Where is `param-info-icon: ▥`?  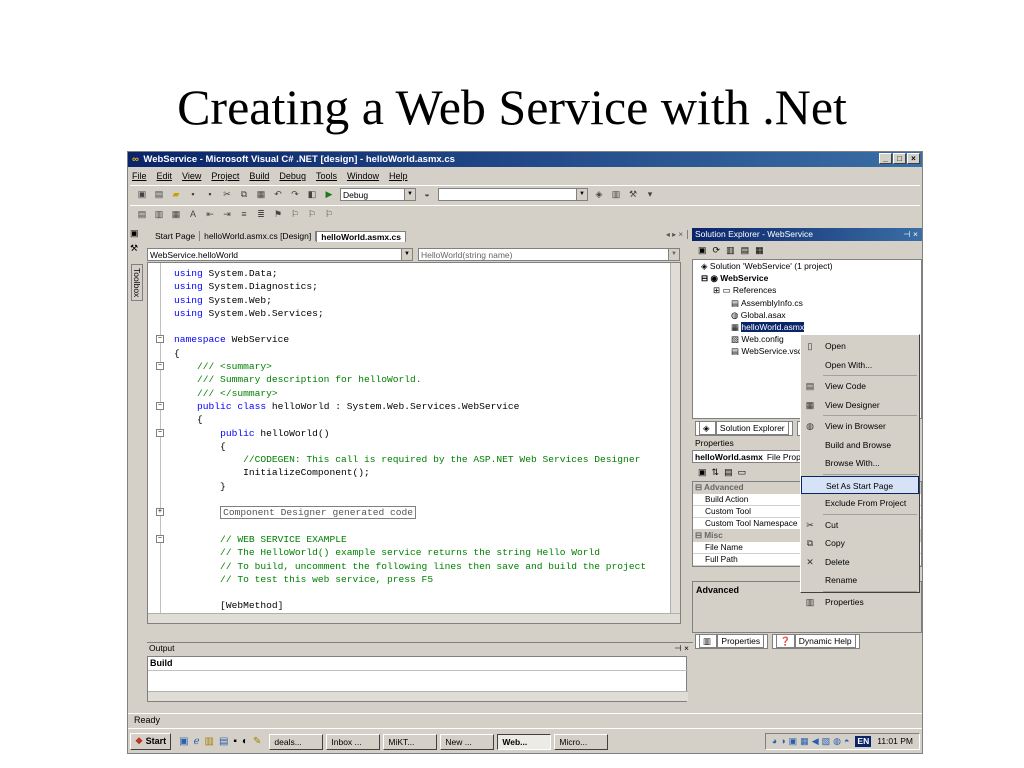
param-info-icon: ▥ is located at coordinates (159, 214).